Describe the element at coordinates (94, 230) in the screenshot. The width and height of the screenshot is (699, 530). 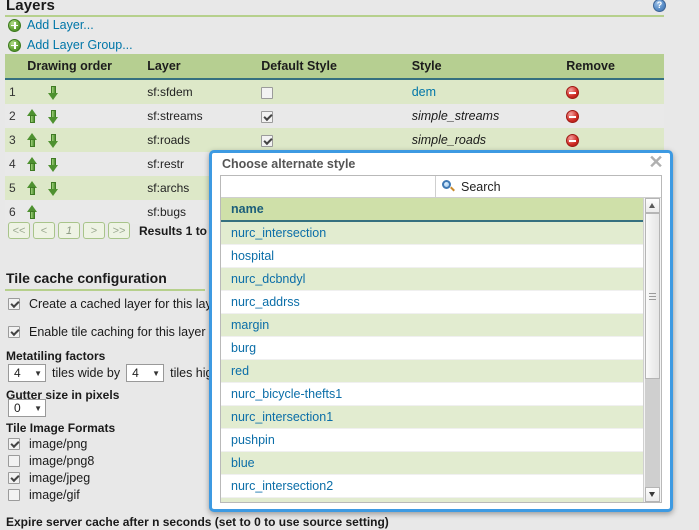
I see `pager-next-button: >` at that location.